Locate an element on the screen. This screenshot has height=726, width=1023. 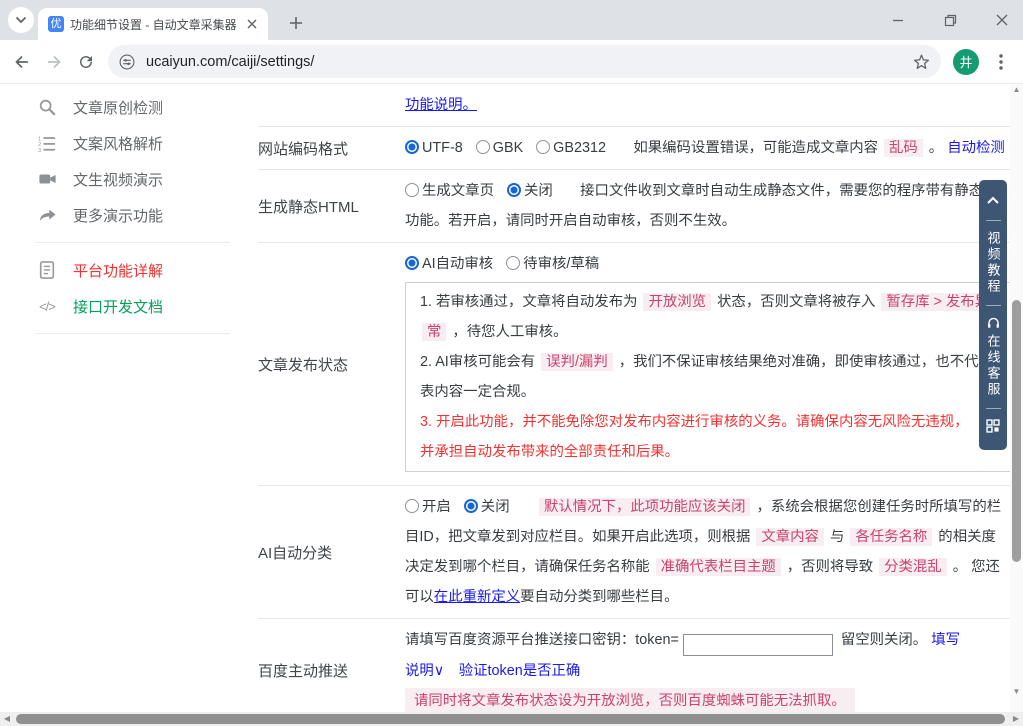
document-icon is located at coordinates (47, 270).